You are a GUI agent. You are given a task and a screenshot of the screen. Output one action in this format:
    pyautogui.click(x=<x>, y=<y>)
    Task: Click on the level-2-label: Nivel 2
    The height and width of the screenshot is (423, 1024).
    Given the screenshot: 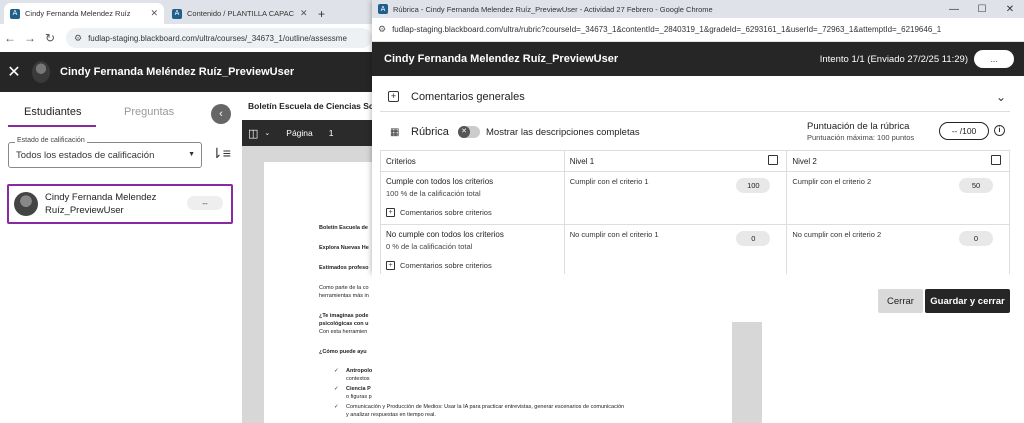 What is the action you would take?
    pyautogui.click(x=804, y=161)
    